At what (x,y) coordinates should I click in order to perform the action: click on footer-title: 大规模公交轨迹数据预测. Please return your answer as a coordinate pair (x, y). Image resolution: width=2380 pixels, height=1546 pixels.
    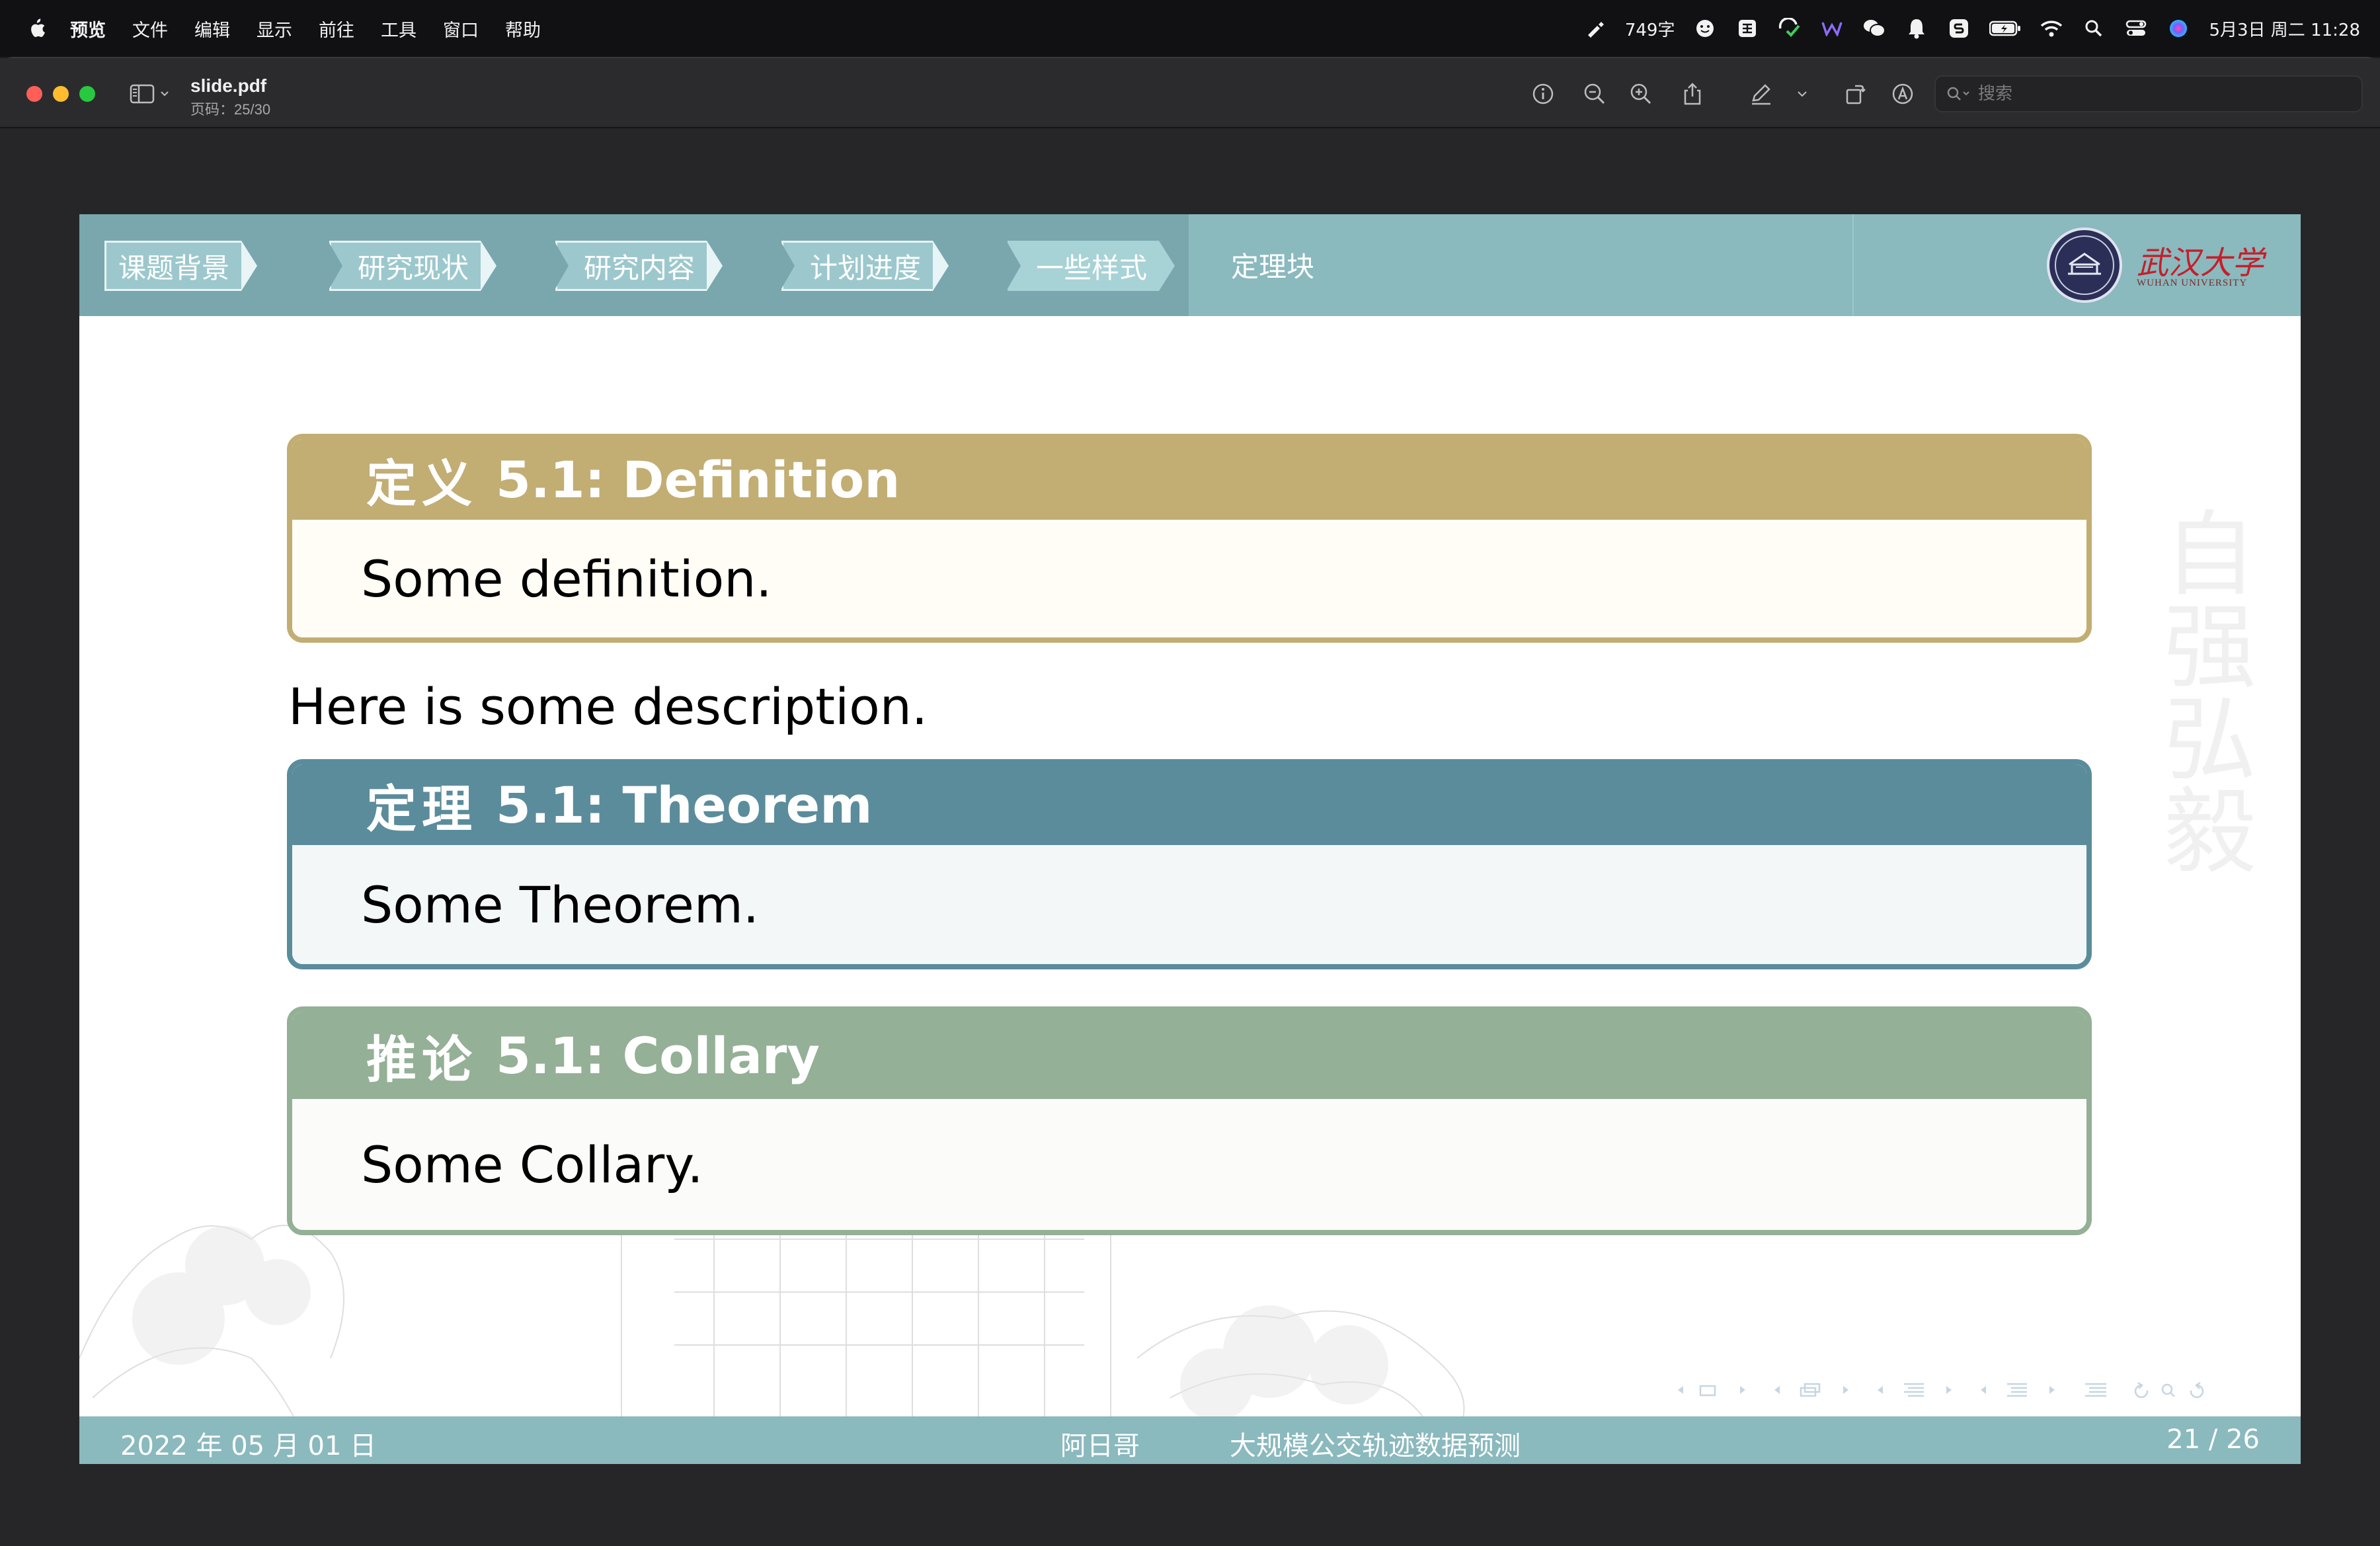
    Looking at the image, I should click on (1375, 1446).